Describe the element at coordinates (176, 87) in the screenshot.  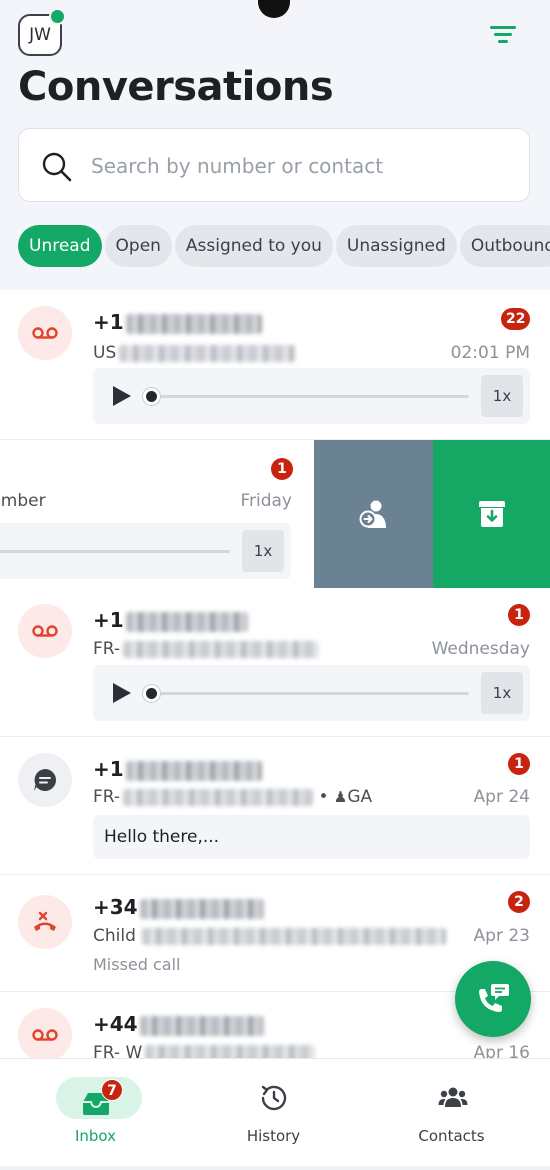
I see `page-title: Conversations` at that location.